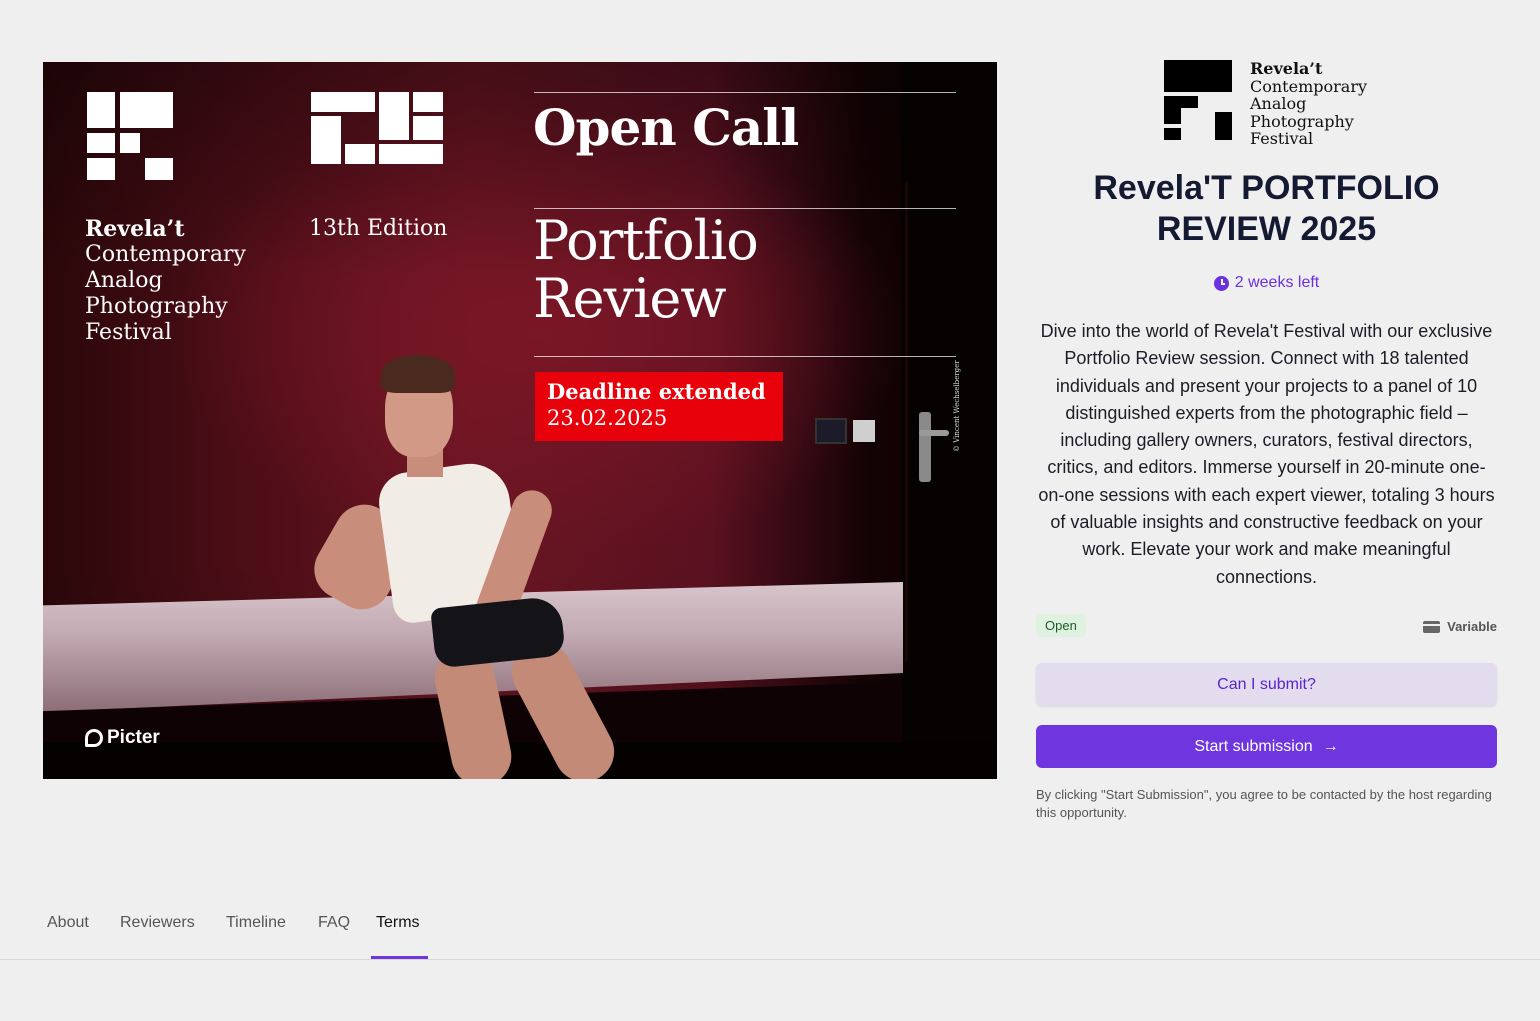 The height and width of the screenshot is (1021, 1540). Describe the element at coordinates (1061, 625) in the screenshot. I see `status-badge: Open` at that location.